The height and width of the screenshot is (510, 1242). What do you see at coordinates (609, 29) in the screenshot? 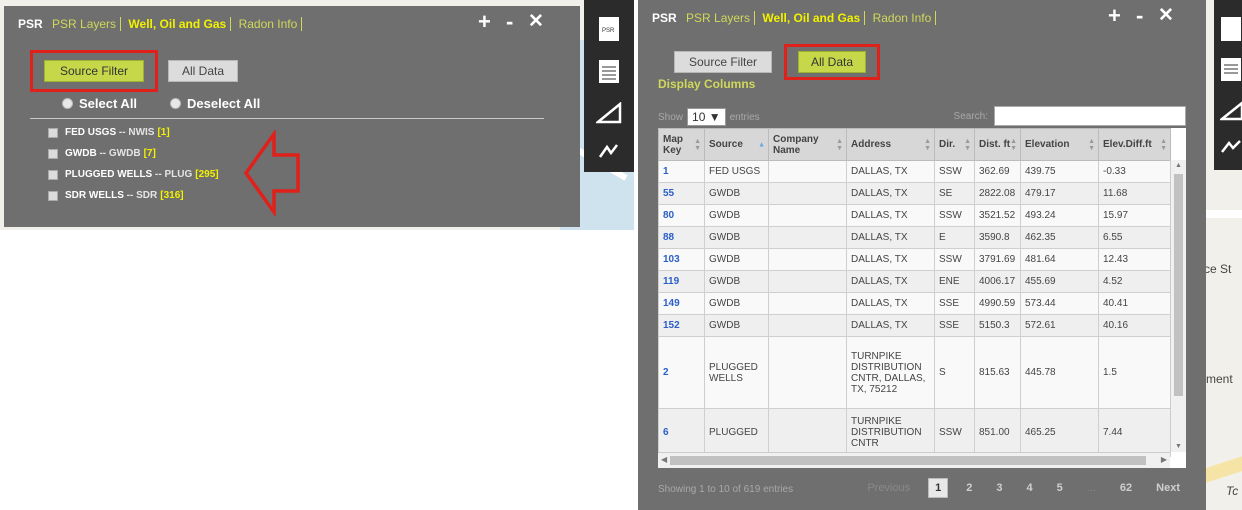
I see `psr-report-icon: PSR` at bounding box center [609, 29].